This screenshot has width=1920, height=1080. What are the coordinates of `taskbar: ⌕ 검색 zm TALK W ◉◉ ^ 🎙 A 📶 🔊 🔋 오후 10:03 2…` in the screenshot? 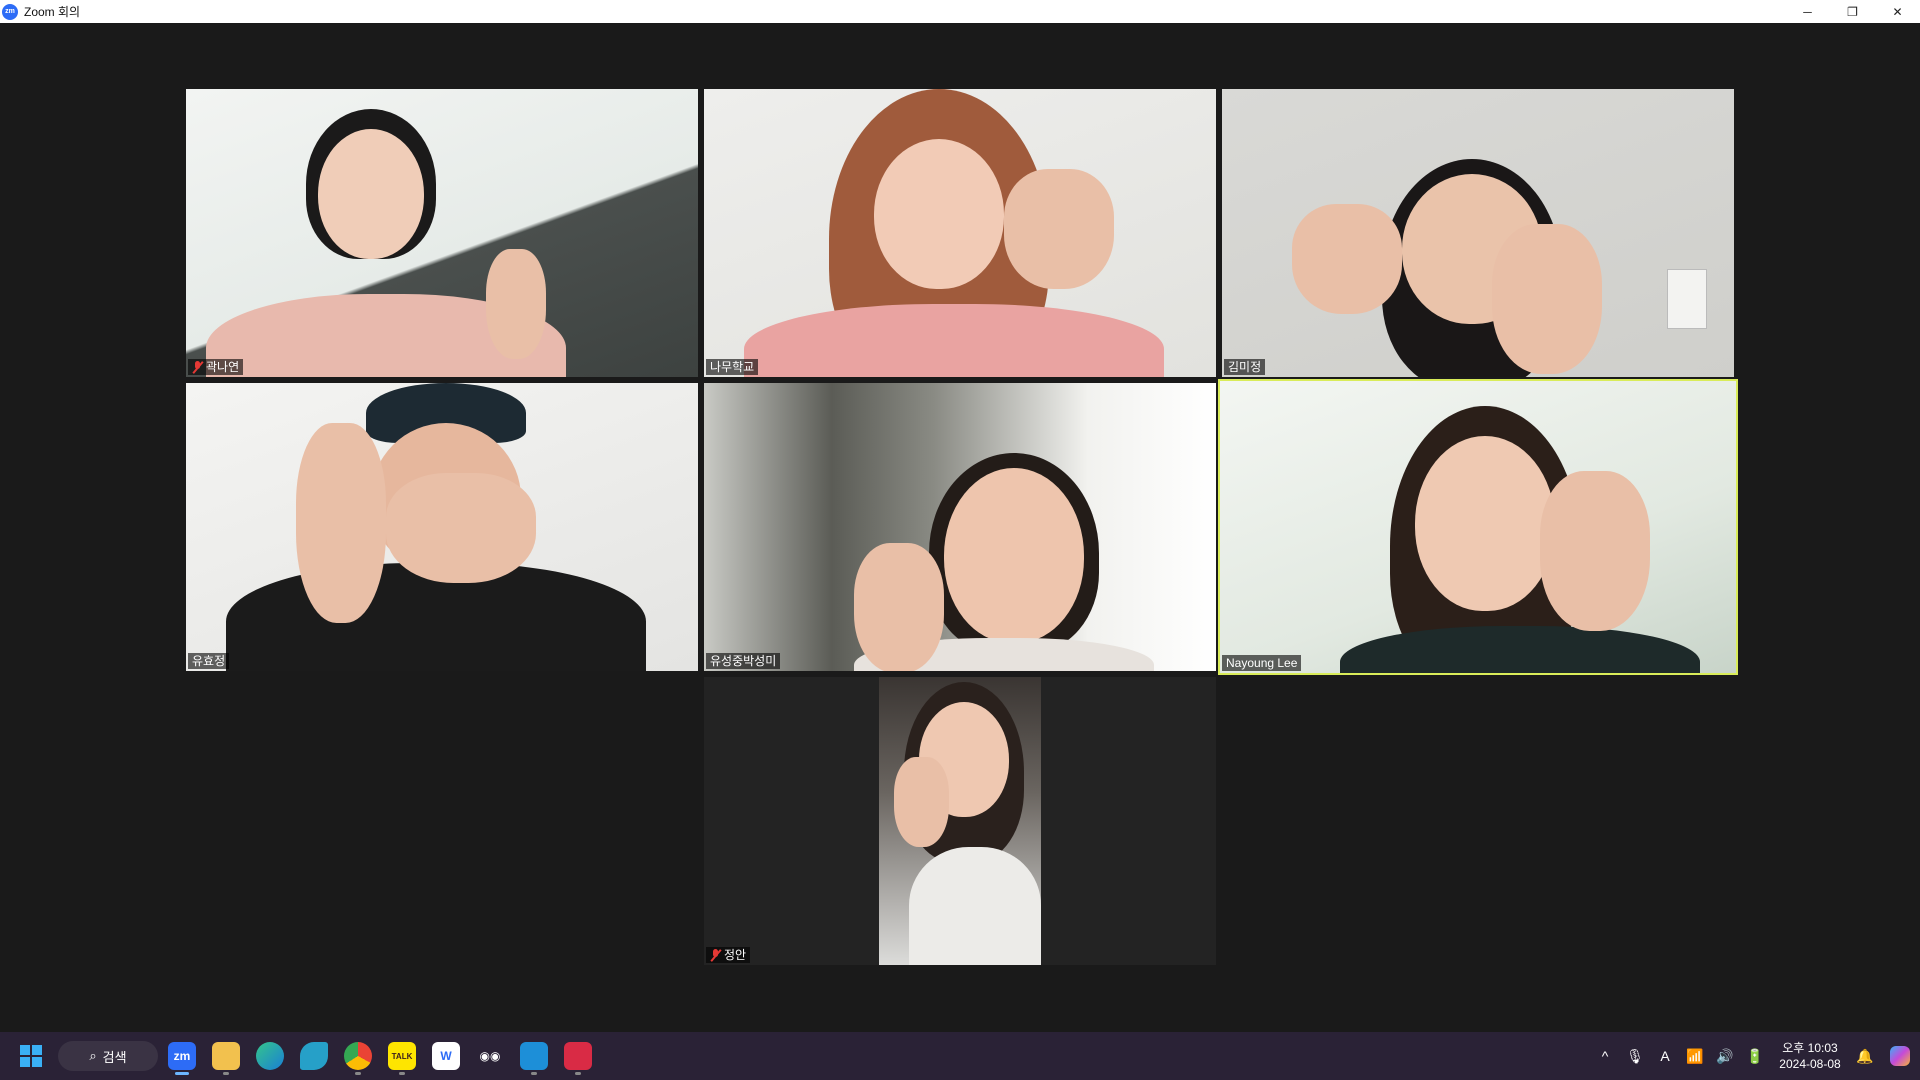 It's located at (960, 1056).